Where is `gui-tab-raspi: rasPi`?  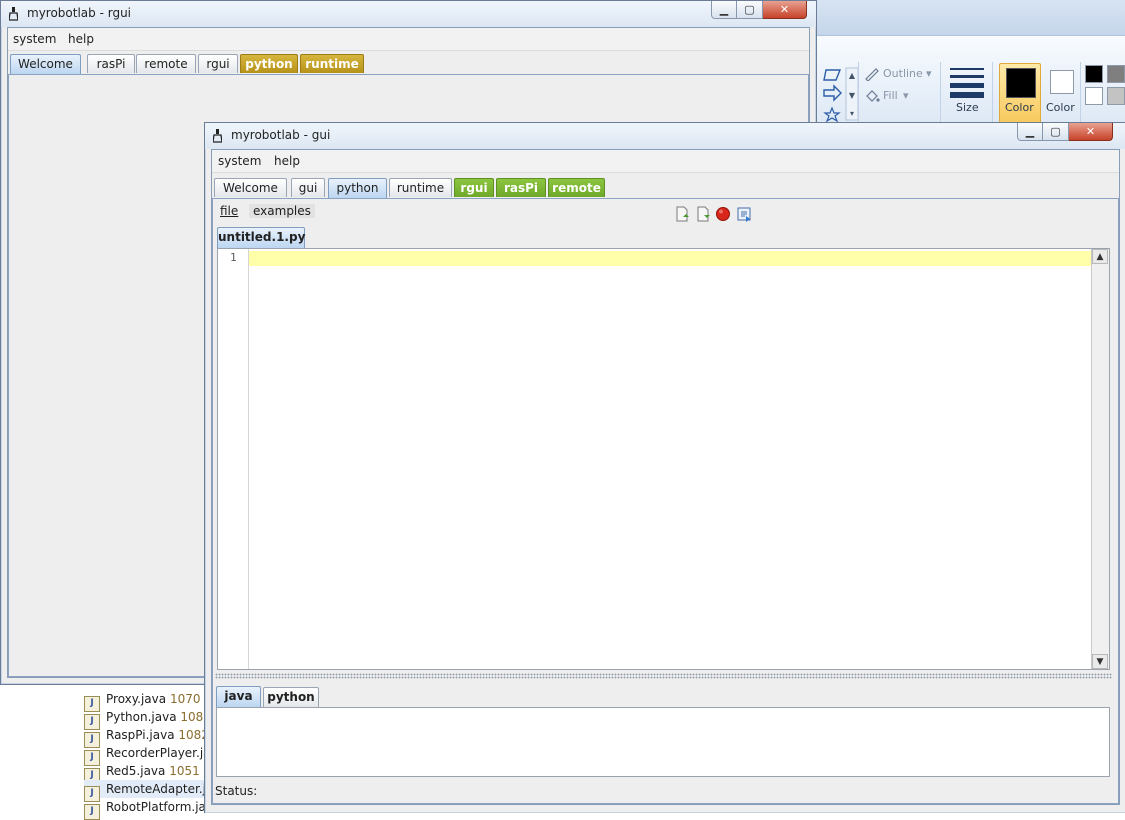
gui-tab-raspi: rasPi is located at coordinates (521, 187).